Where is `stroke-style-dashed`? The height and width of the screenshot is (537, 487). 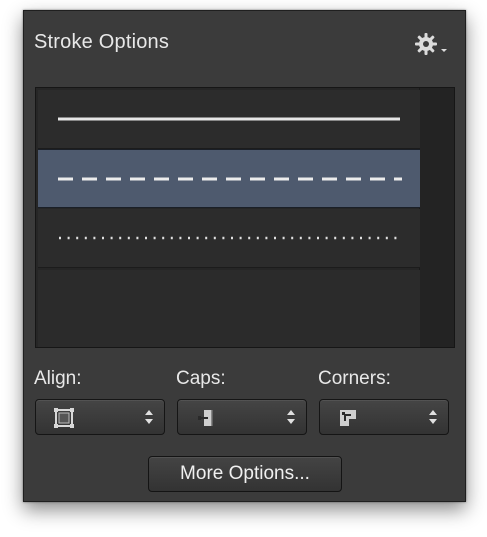
stroke-style-dashed is located at coordinates (229, 178).